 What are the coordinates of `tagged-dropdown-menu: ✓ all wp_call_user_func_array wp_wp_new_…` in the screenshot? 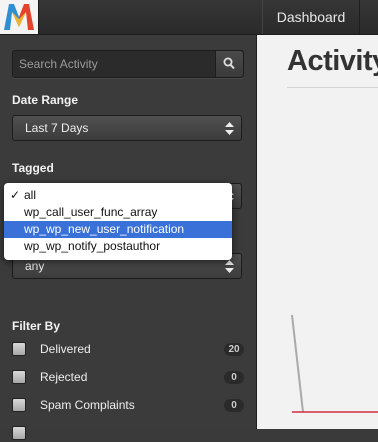 It's located at (118, 221).